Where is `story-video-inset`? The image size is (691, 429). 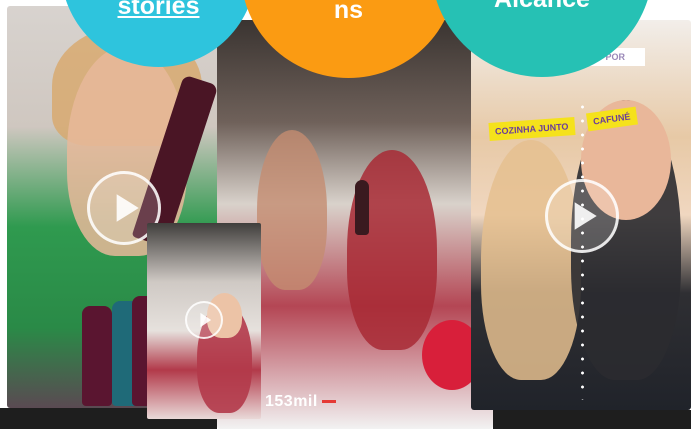
story-video-inset is located at coordinates (204, 321).